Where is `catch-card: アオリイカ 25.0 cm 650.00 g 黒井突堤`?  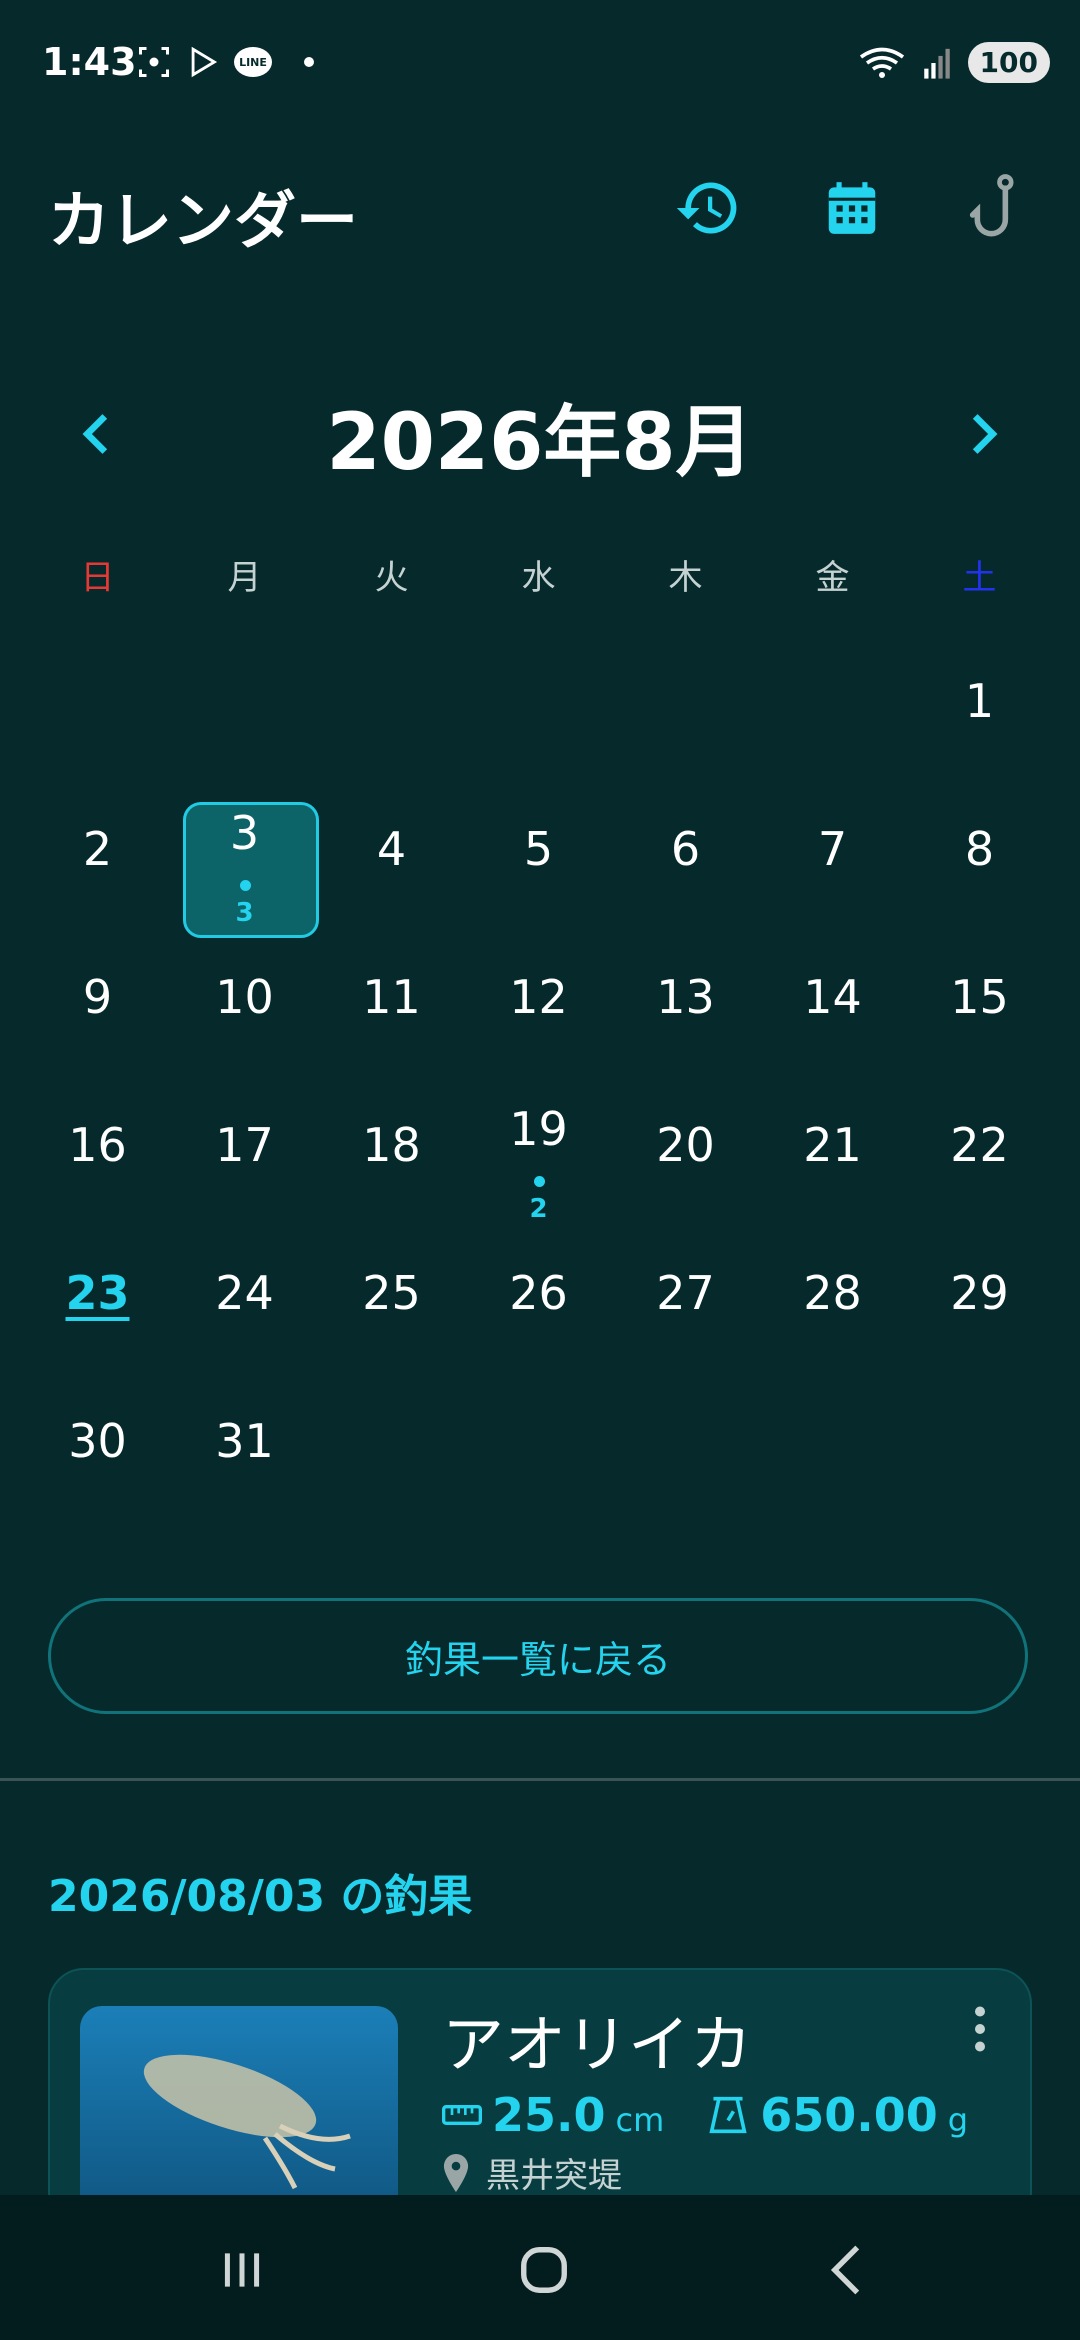
catch-card: アオリイカ 25.0 cm 650.00 g 黒井突堤 is located at coordinates (540, 2098).